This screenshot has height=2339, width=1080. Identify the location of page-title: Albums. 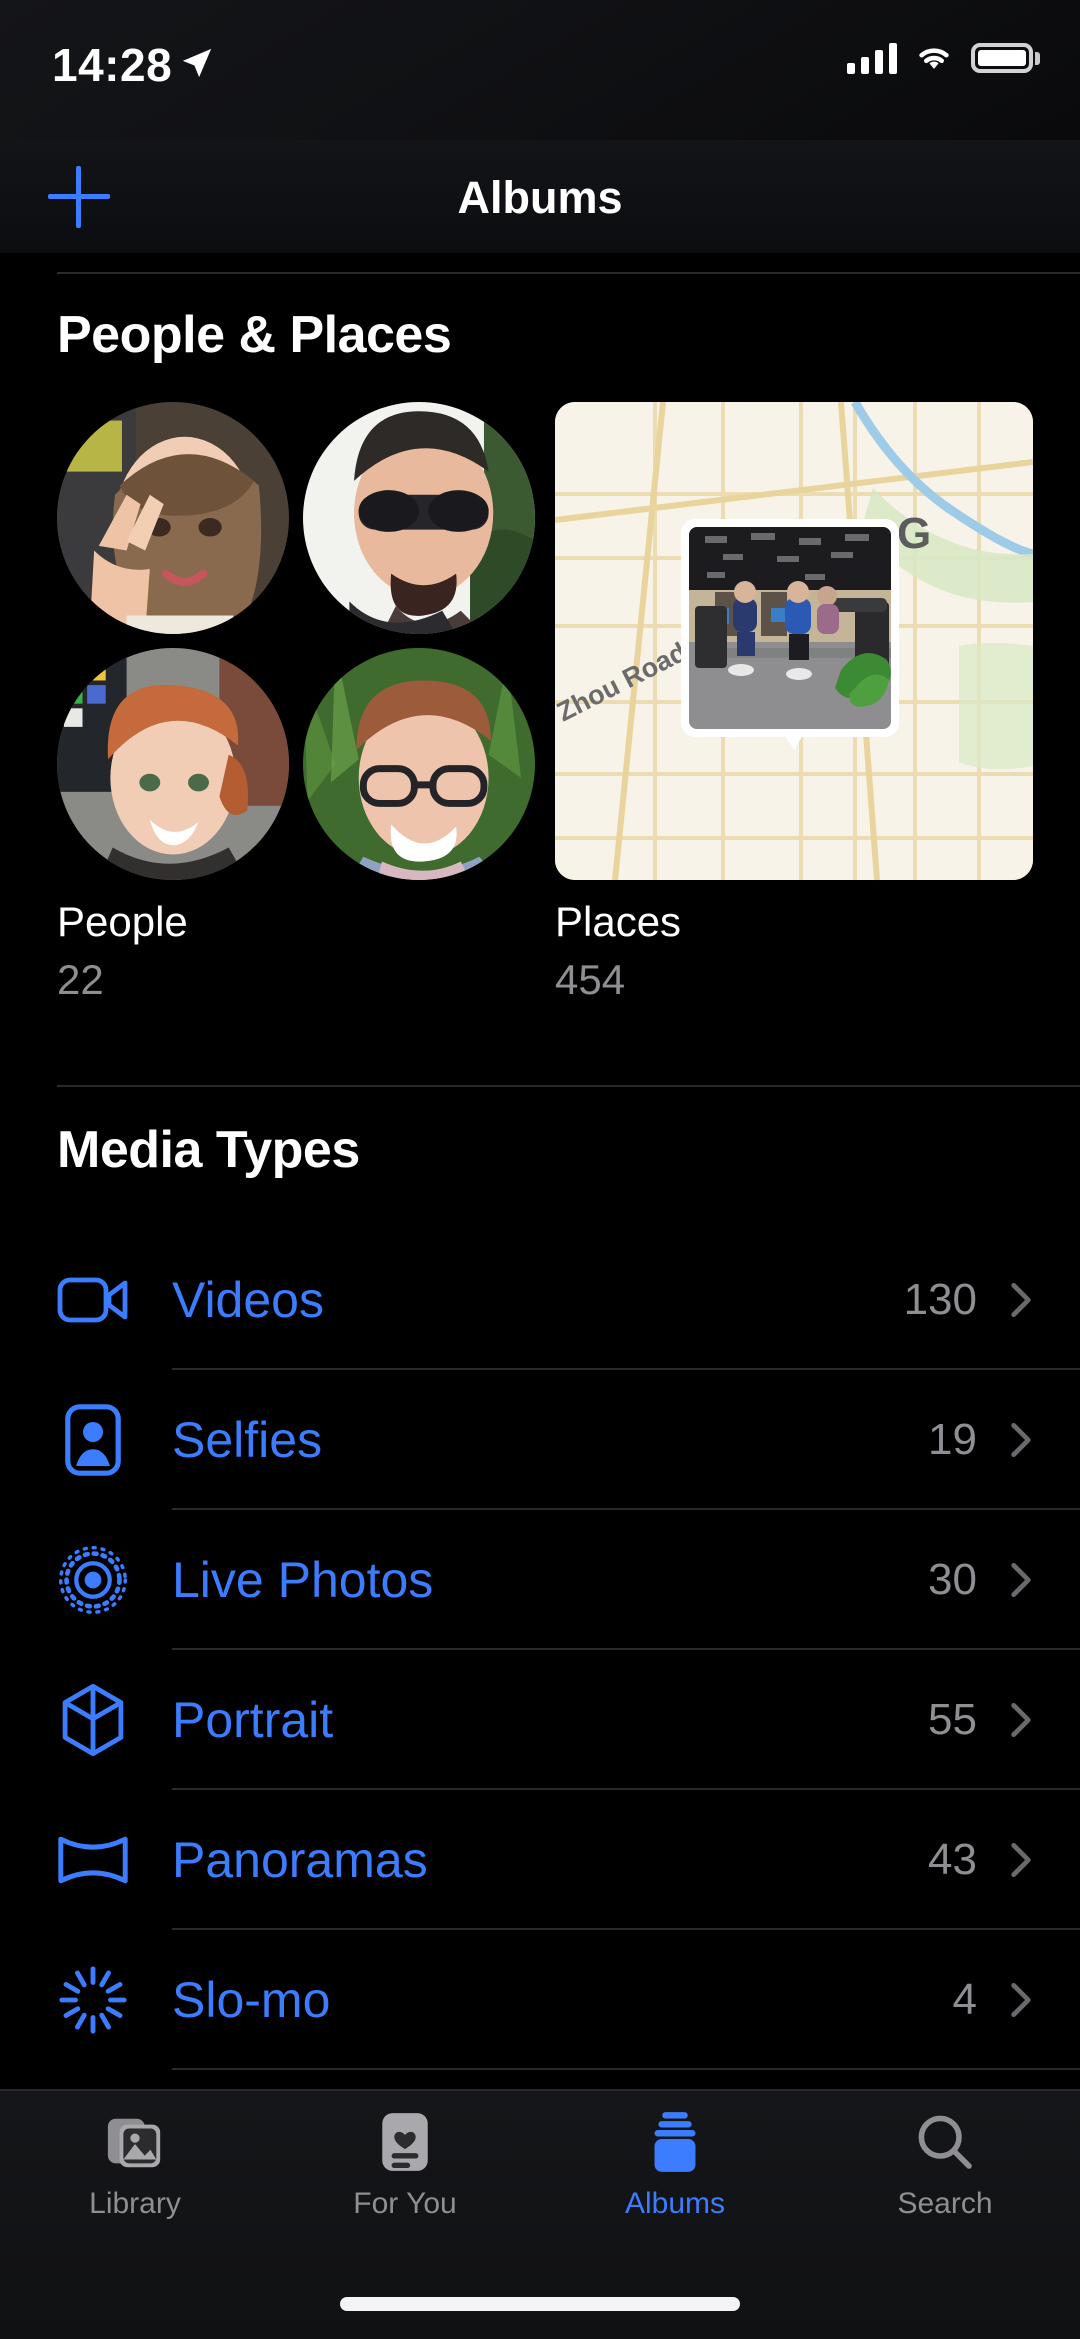
(540, 197).